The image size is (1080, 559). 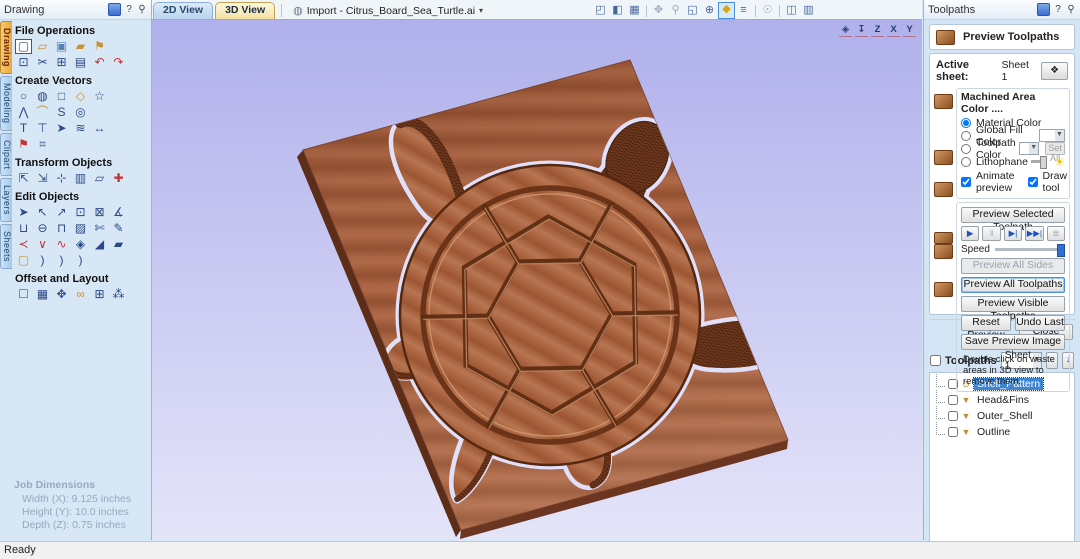 I want to click on letter-spacing-tool-icon: ↔, so click(x=99, y=128).